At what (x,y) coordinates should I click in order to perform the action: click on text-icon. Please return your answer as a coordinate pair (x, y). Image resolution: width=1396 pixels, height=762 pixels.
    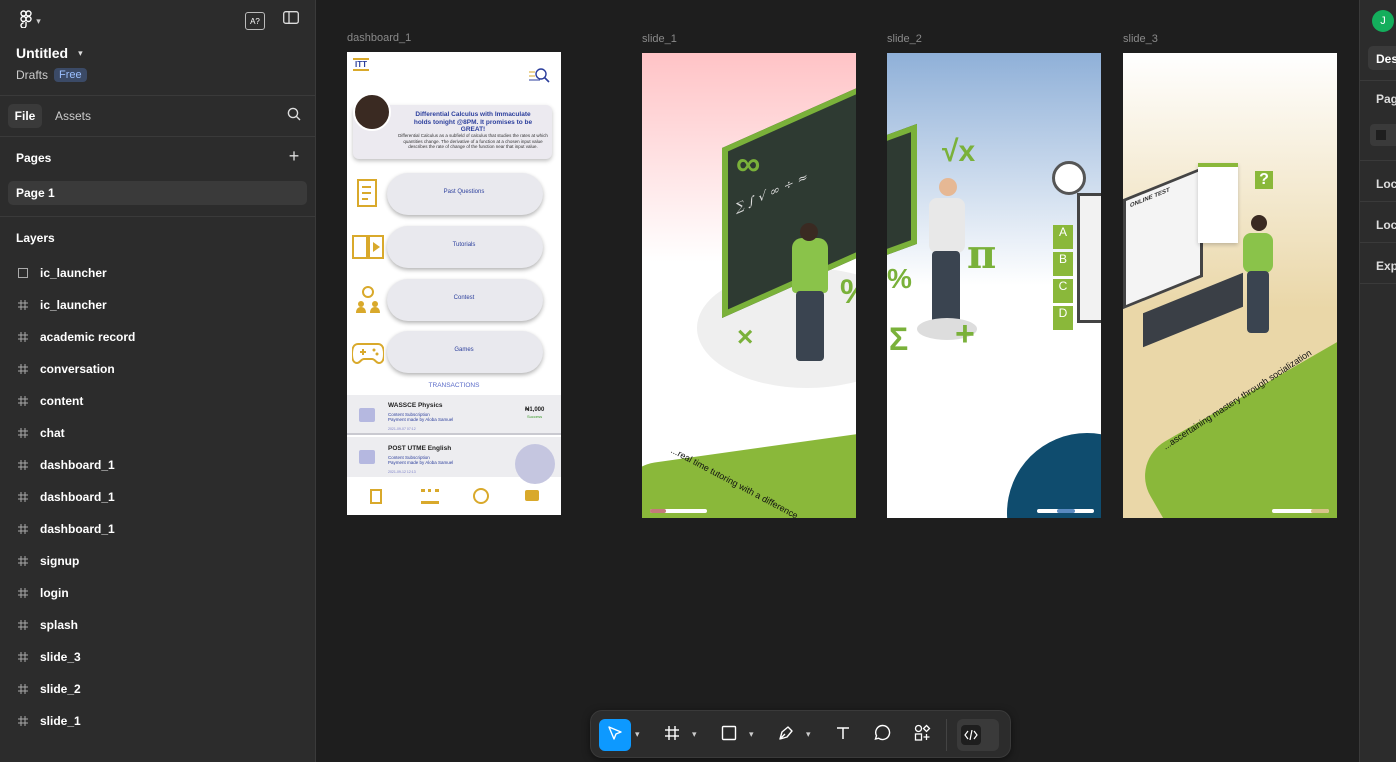
    Looking at the image, I should click on (843, 735).